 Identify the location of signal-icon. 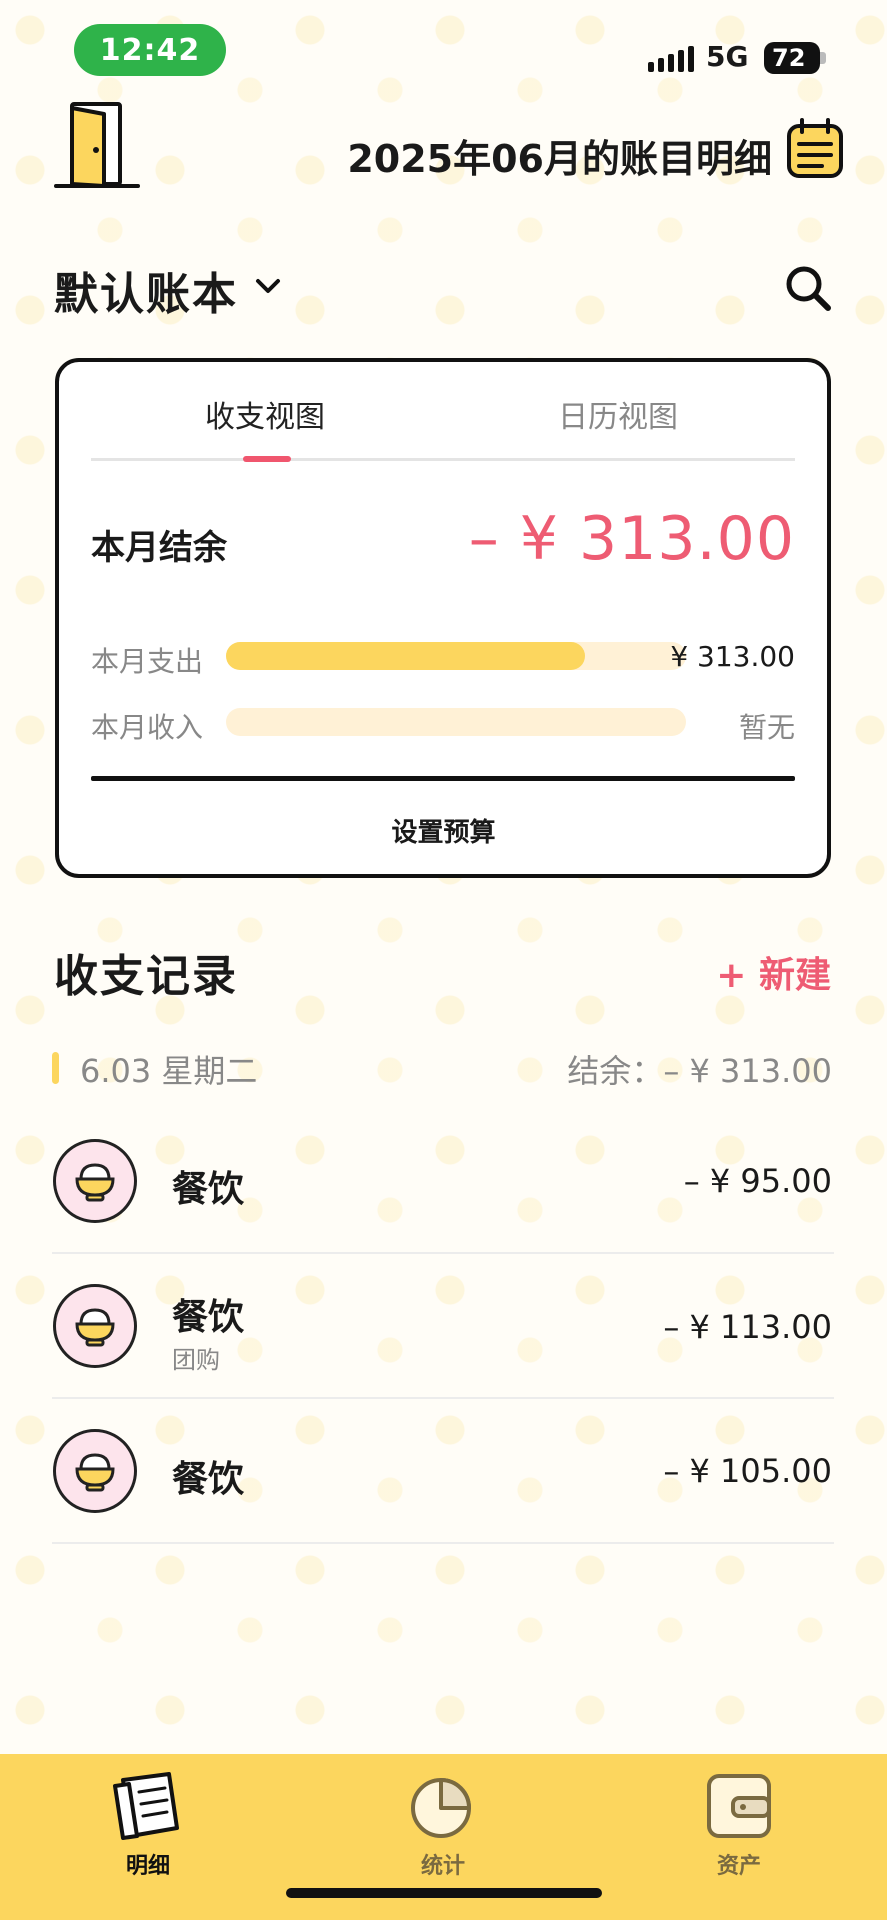
(671, 59).